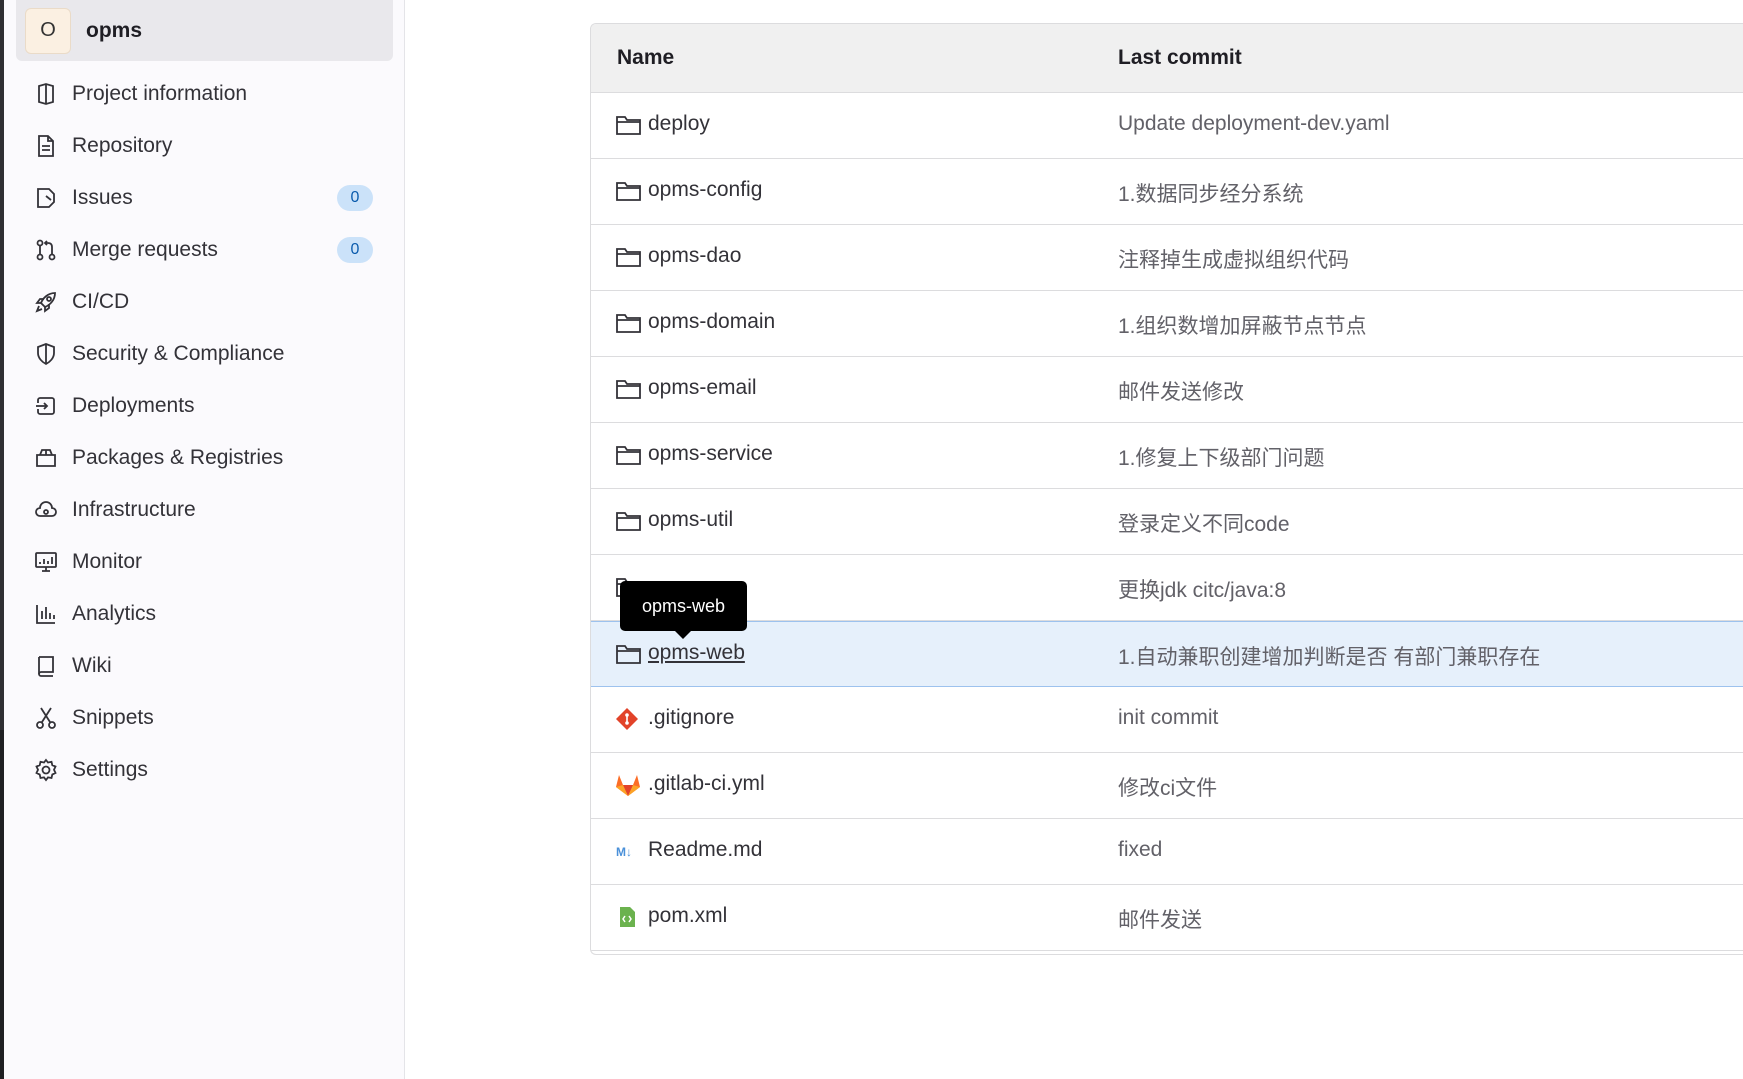 The width and height of the screenshot is (1743, 1079). What do you see at coordinates (694, 256) in the screenshot?
I see `file-name-link: opms-dao` at bounding box center [694, 256].